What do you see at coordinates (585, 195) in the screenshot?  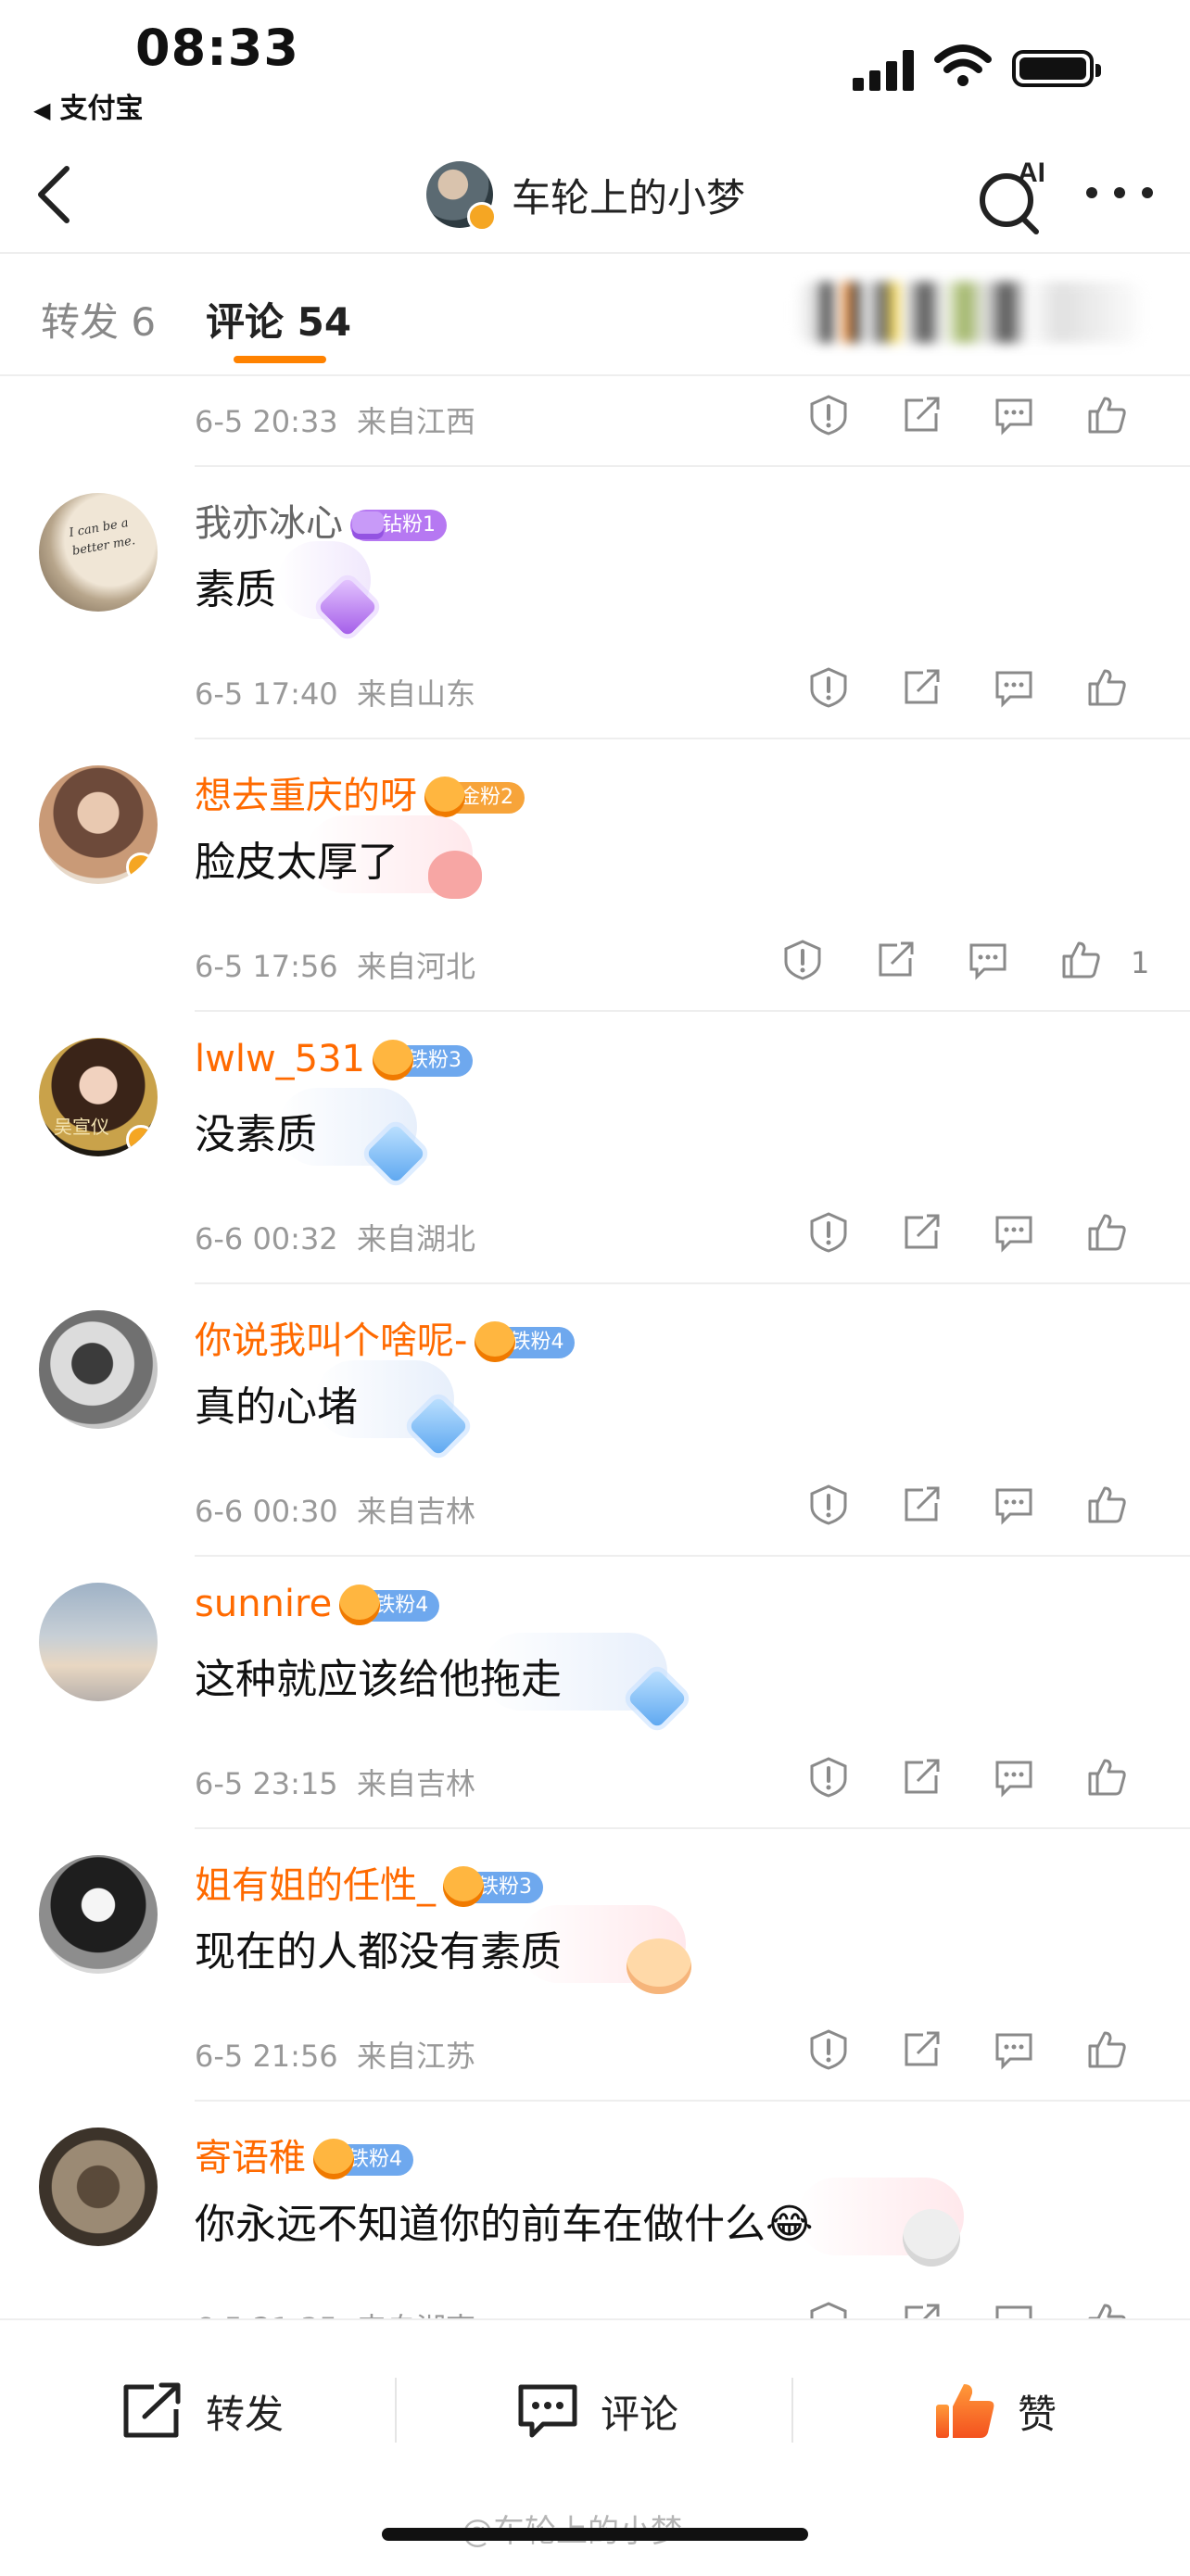 I see `nav-profile: 车轮上的小梦` at bounding box center [585, 195].